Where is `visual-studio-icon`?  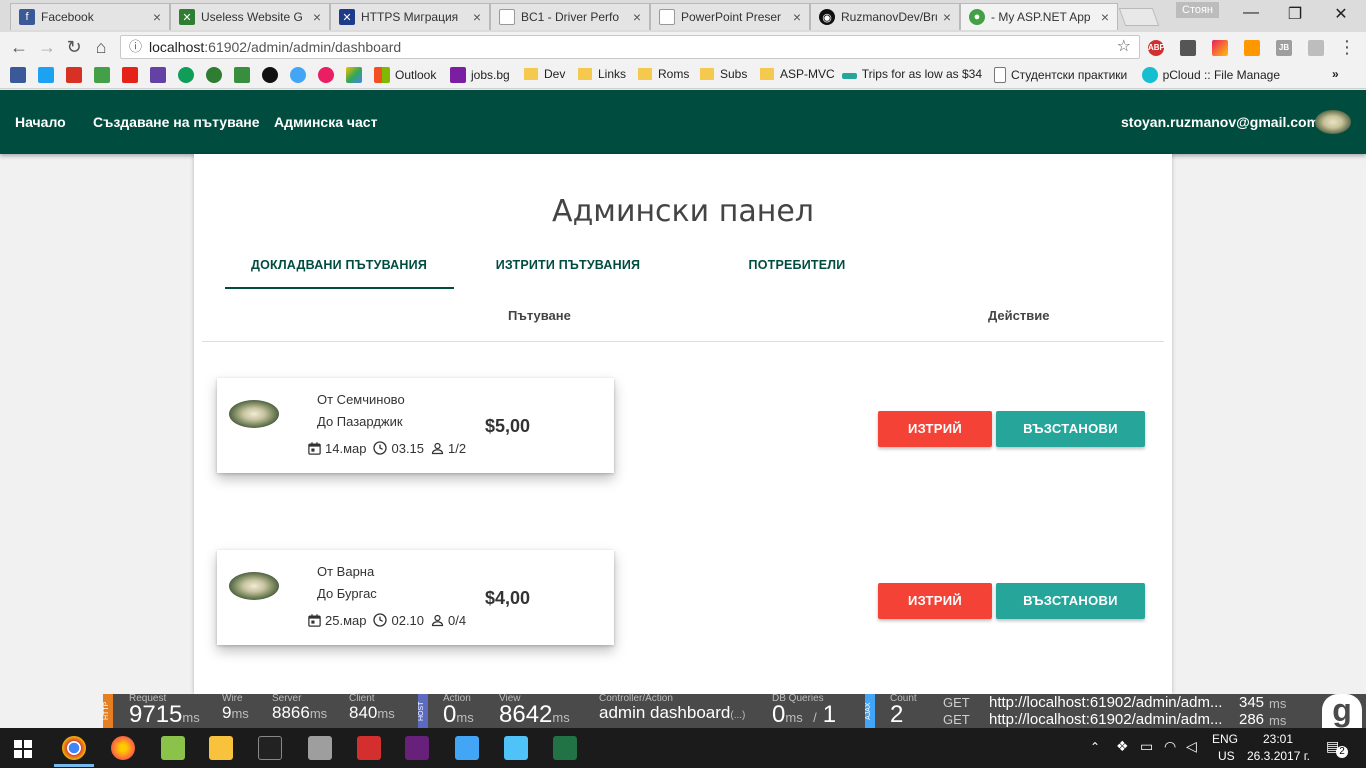
visual-studio-icon is located at coordinates (417, 748).